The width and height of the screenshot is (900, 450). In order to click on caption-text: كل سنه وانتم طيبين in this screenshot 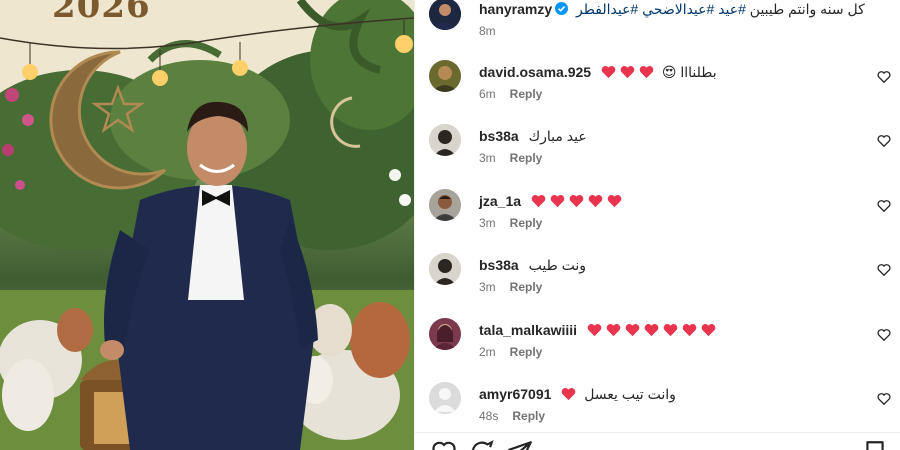, I will do `click(805, 9)`.